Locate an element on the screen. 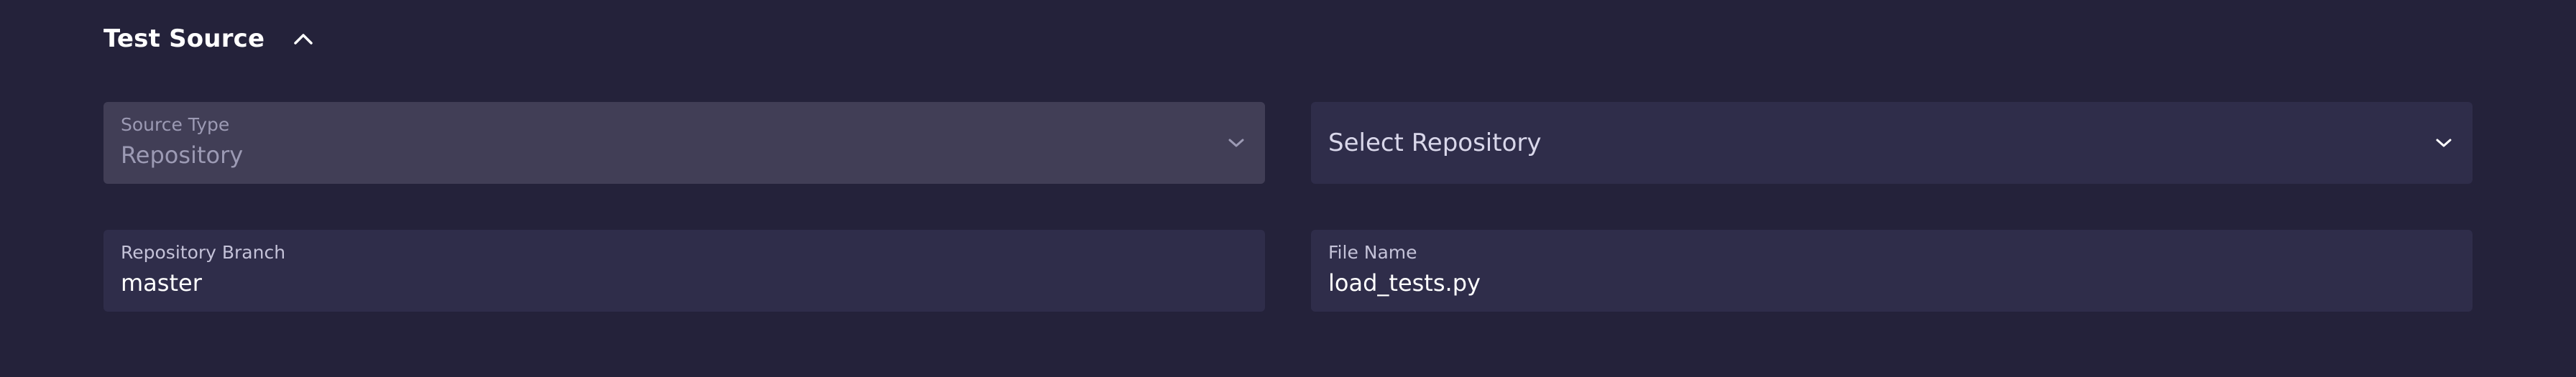 Image resolution: width=2576 pixels, height=377 pixels. source-type-select: Source Type Repository is located at coordinates (684, 143).